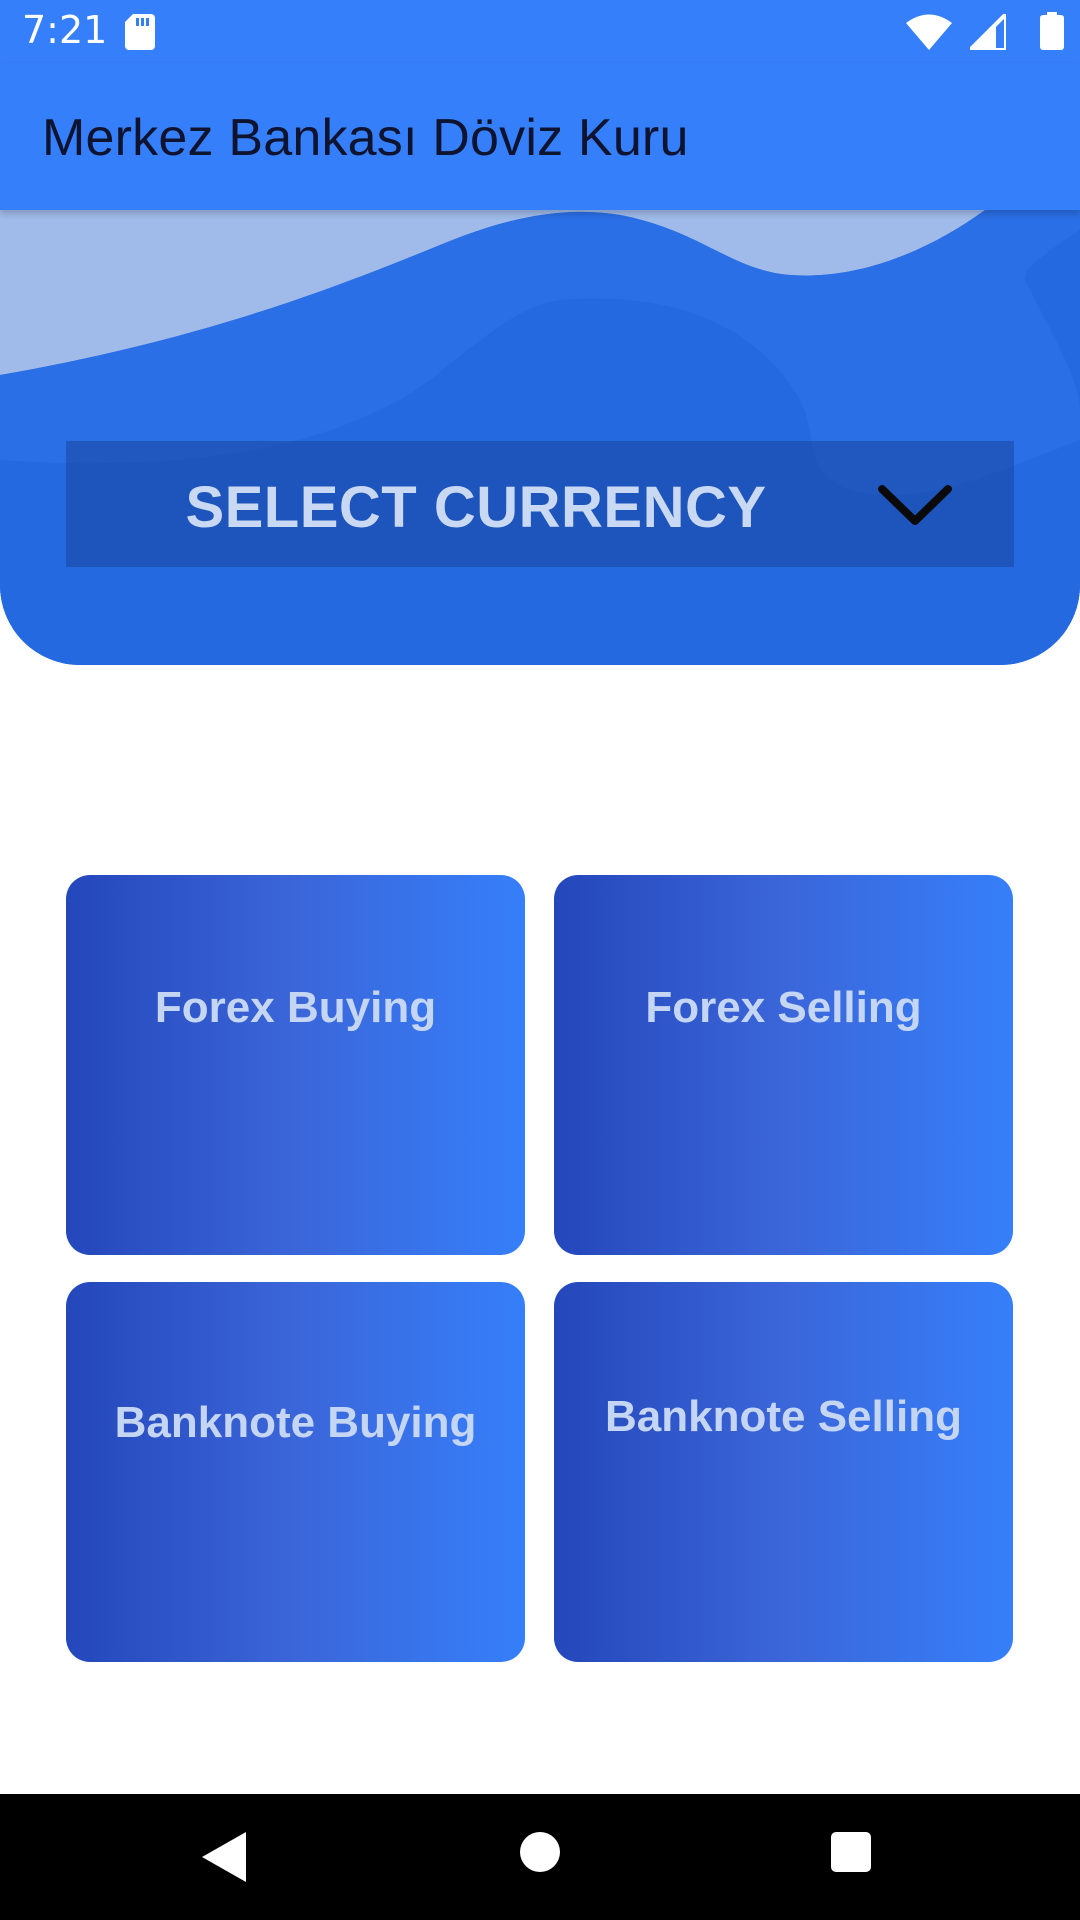 The height and width of the screenshot is (1920, 1080). I want to click on status-time: 7:21, so click(65, 30).